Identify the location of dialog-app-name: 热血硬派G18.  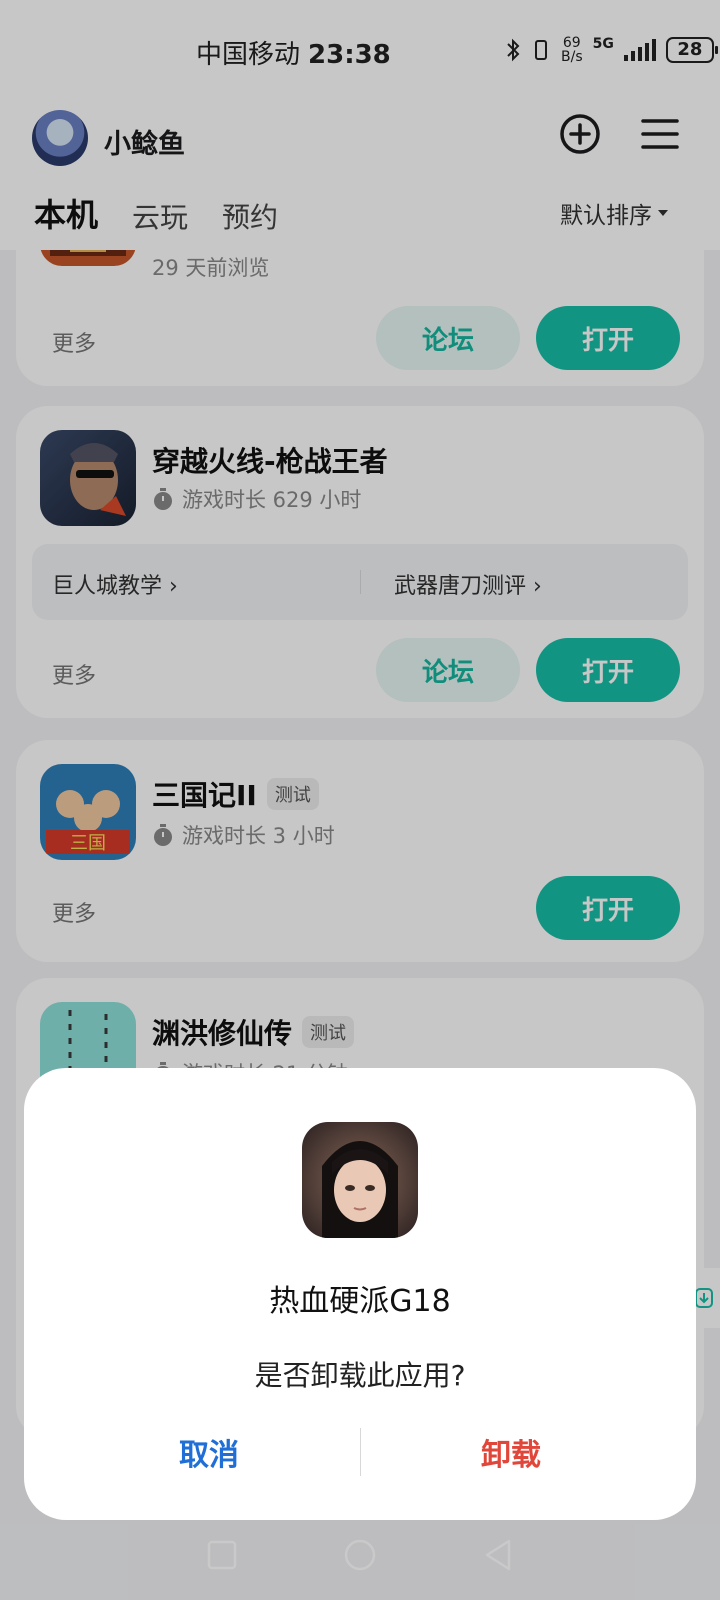
(360, 1301).